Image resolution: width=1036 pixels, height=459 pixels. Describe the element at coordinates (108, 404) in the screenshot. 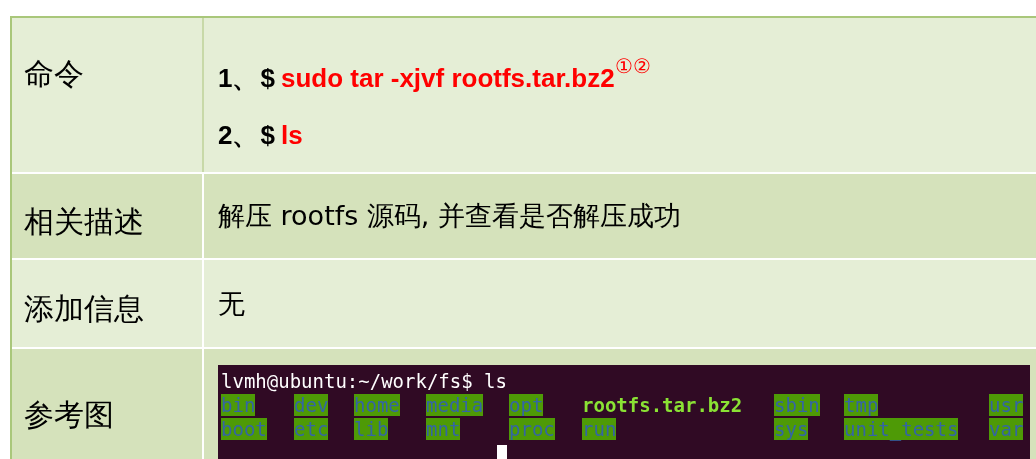

I see `row-label: 参考图` at that location.